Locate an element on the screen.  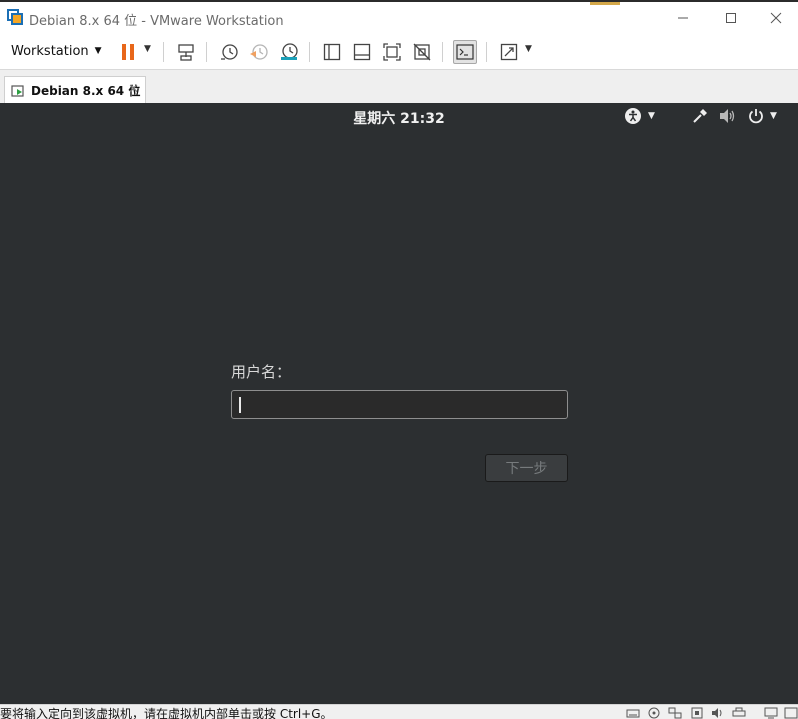
next-button: 下一步 is located at coordinates (526, 468).